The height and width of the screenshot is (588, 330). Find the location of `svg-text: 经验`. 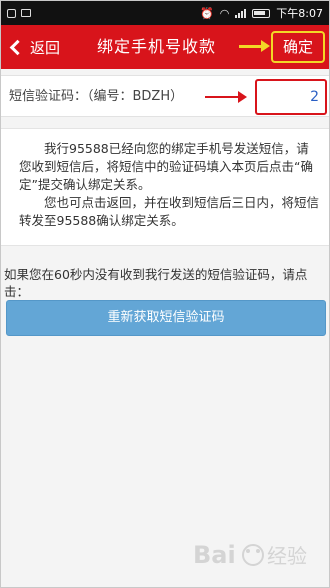

svg-text: 经验 is located at coordinates (287, 556).